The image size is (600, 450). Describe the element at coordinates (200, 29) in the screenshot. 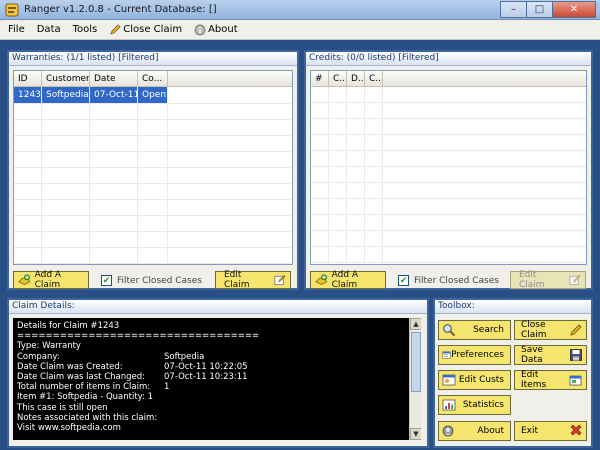

I see `info-icon` at that location.